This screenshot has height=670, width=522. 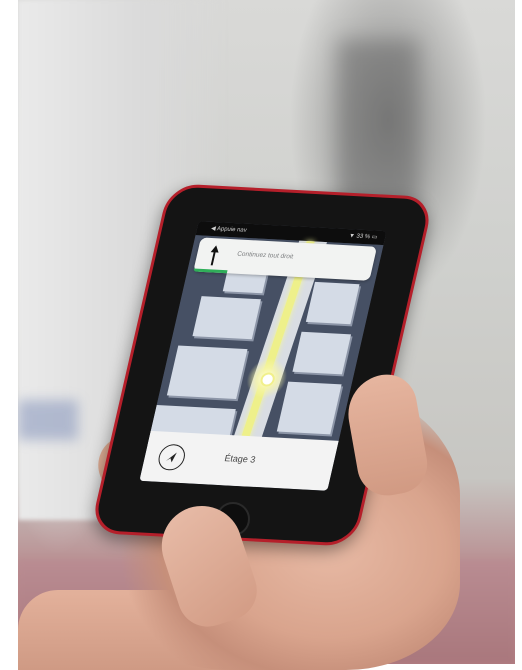 What do you see at coordinates (229, 229) in the screenshot?
I see `status-carrier: ◀ Appuie nav` at bounding box center [229, 229].